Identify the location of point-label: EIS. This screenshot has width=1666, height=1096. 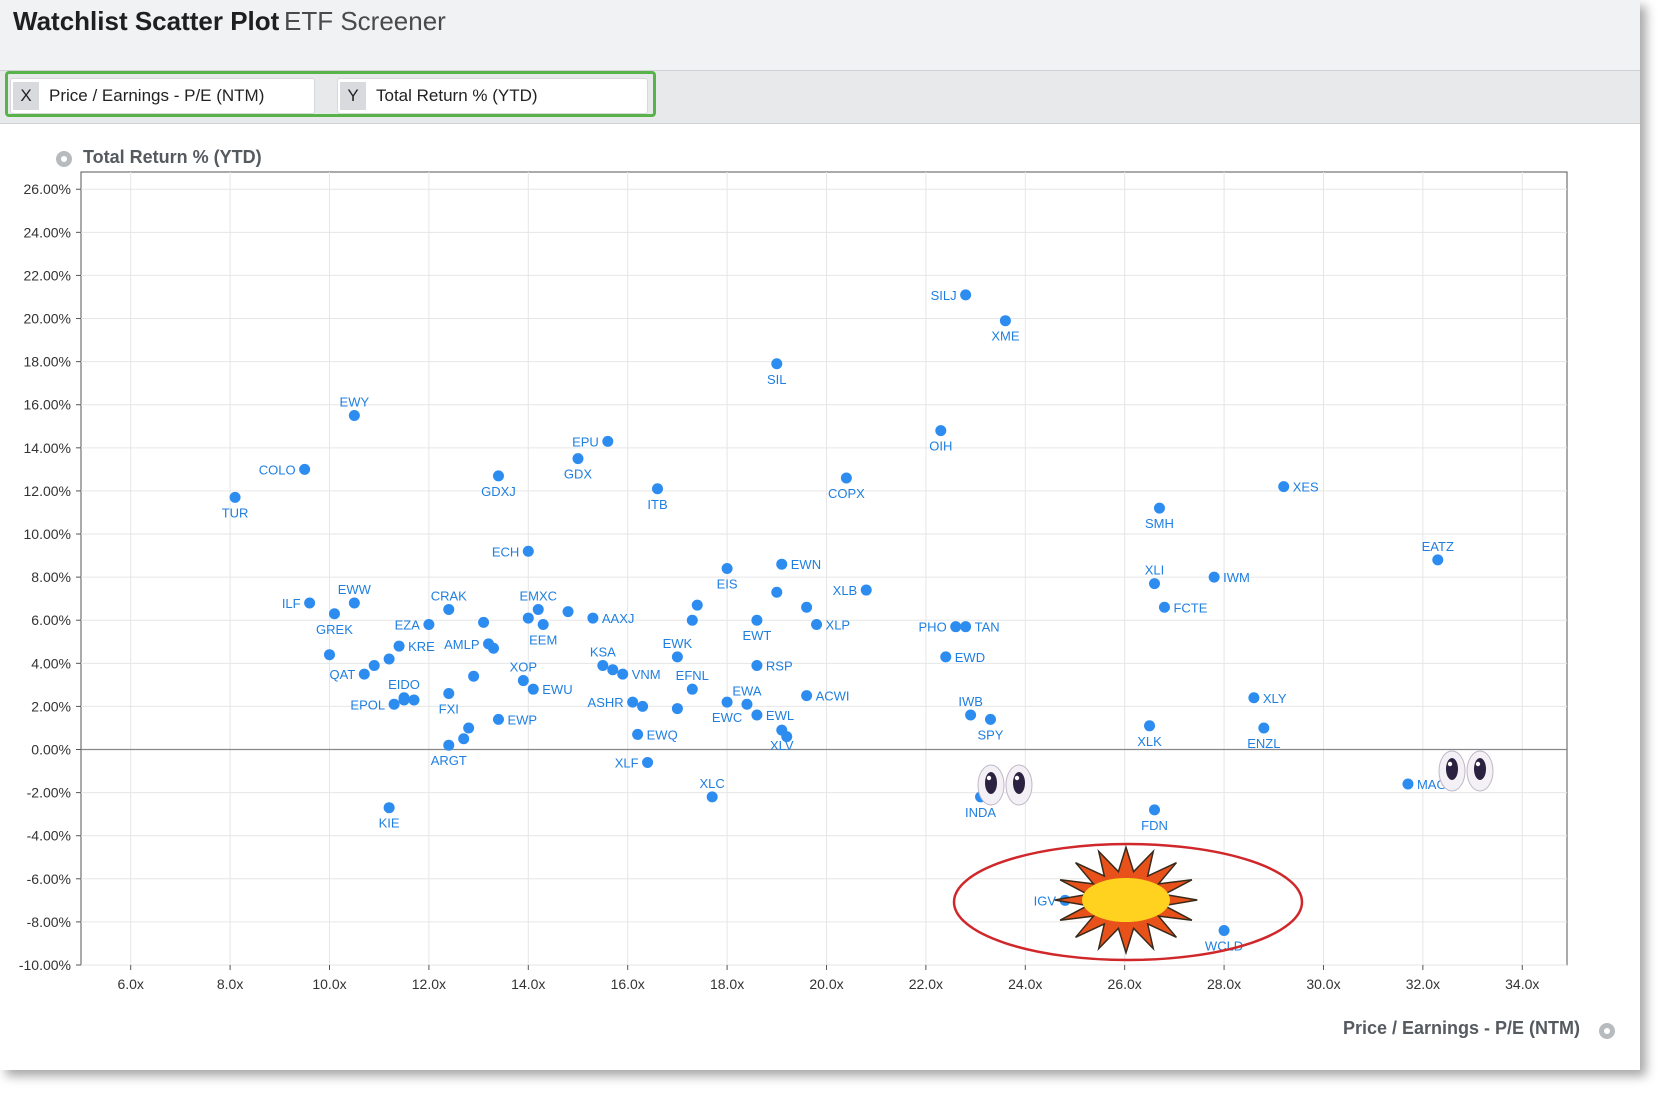
(727, 584).